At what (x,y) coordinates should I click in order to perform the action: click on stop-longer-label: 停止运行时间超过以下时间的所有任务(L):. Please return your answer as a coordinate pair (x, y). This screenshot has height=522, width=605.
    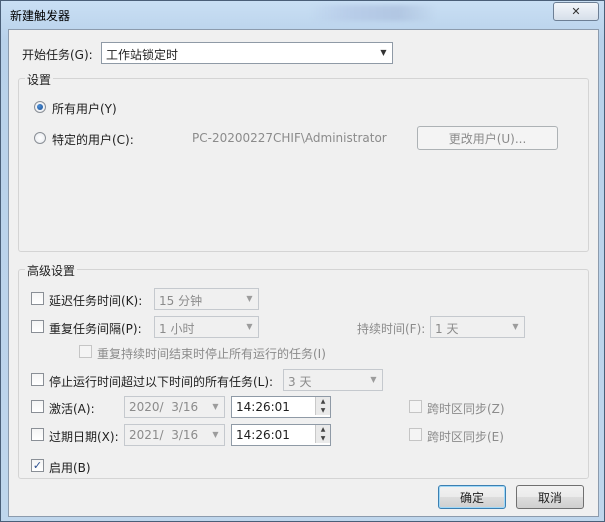
    Looking at the image, I should click on (161, 381).